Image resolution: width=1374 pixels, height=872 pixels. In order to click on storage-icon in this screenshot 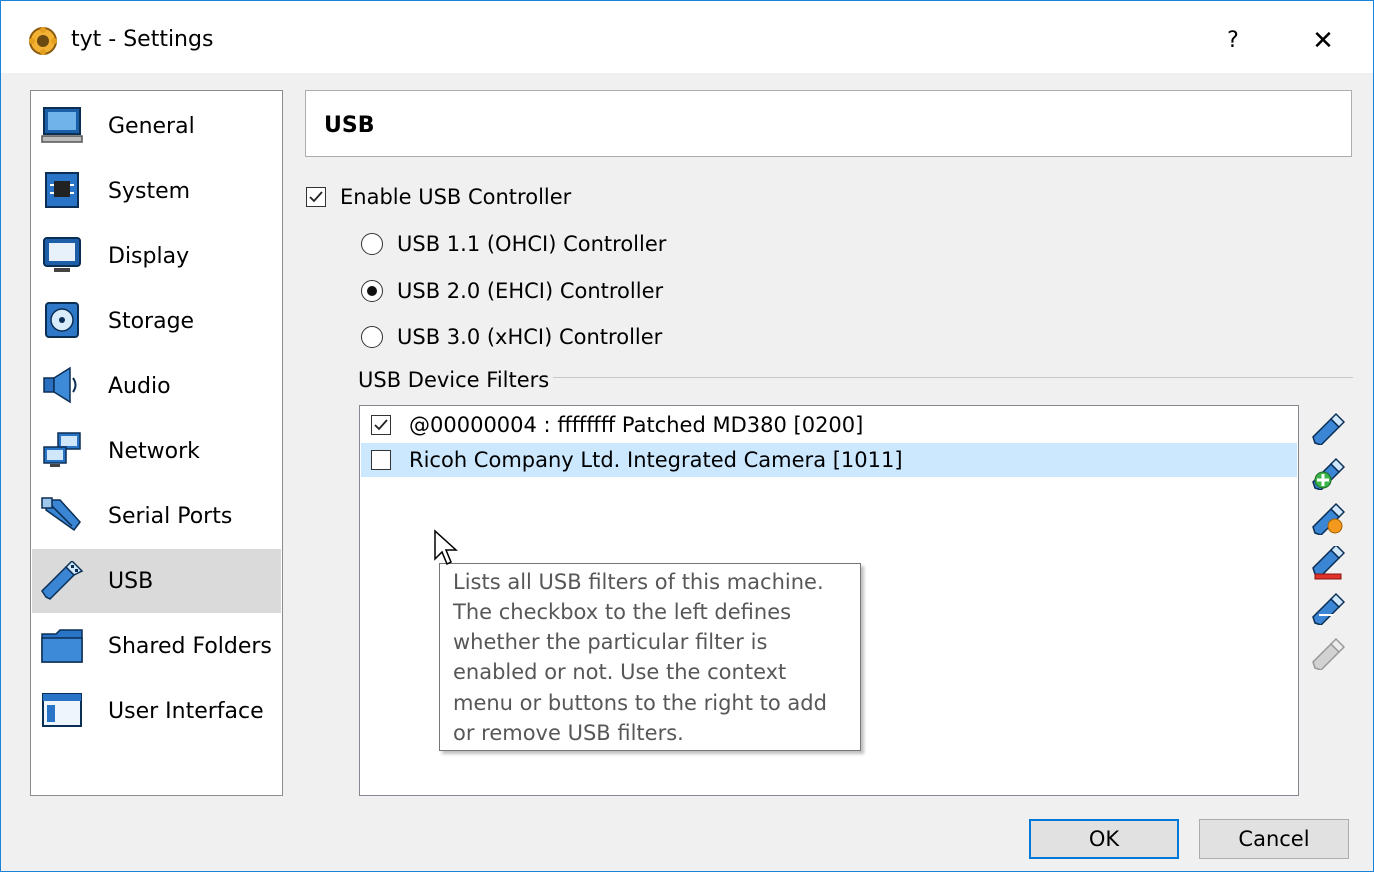, I will do `click(62, 320)`.